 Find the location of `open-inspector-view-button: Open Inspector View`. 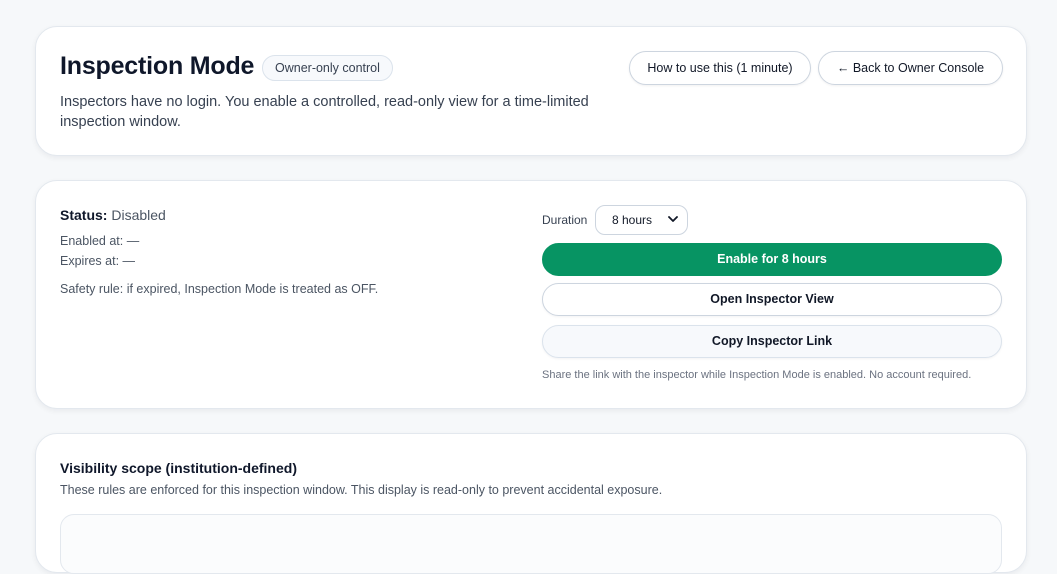

open-inspector-view-button: Open Inspector View is located at coordinates (772, 299).